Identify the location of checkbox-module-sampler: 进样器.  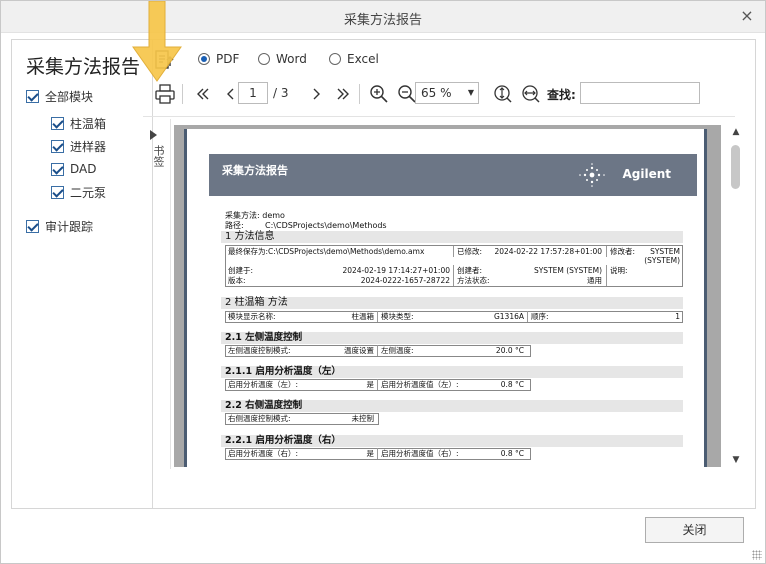
(78, 146).